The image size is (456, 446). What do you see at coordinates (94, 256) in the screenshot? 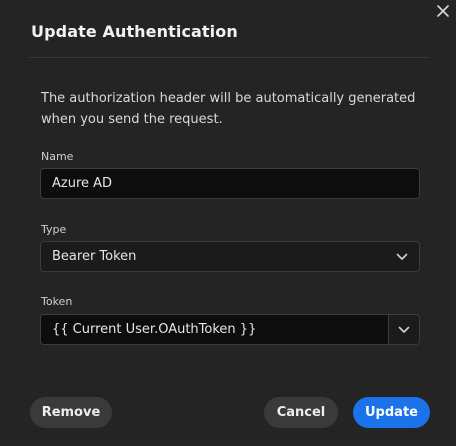
I see `type-select-value: Bearer Token` at bounding box center [94, 256].